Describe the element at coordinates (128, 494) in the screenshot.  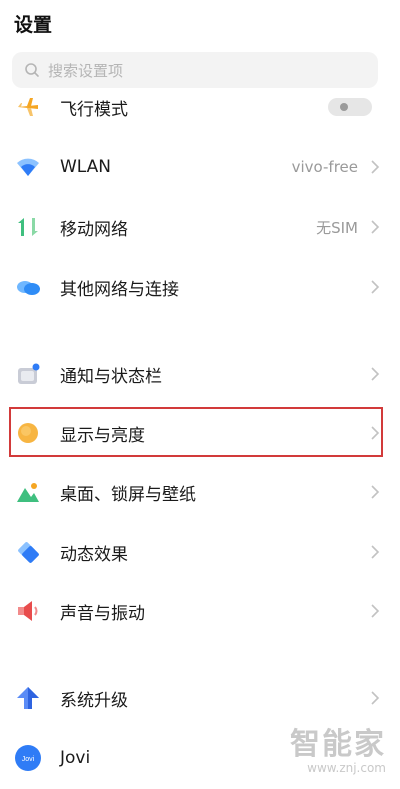
I see `settings-item-label: 桌面、锁屏与壁纸` at that location.